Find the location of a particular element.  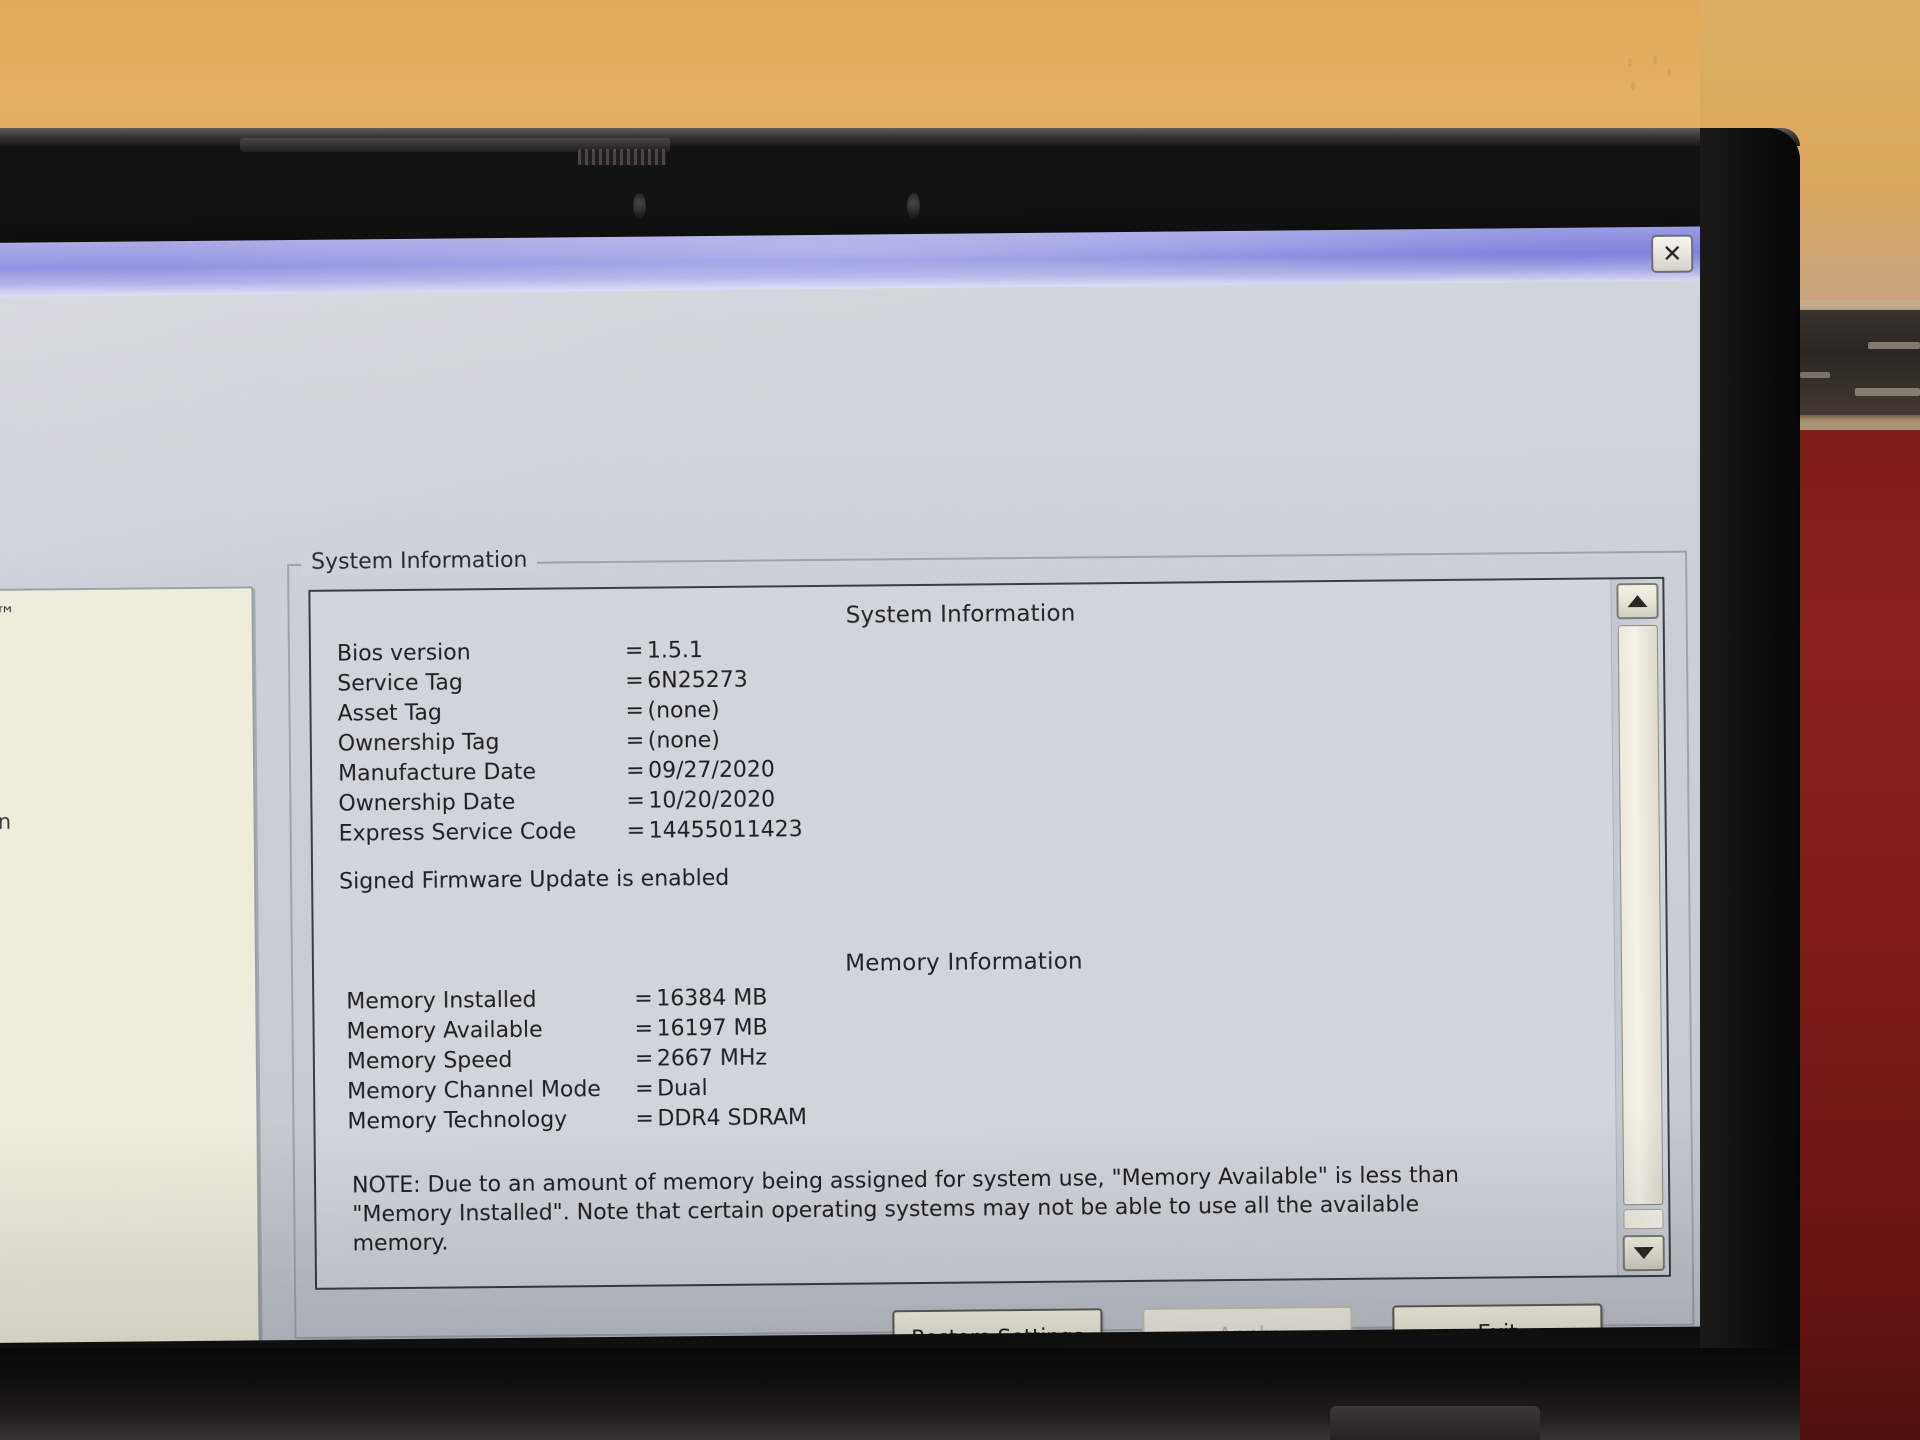

vertical-scrollbar is located at coordinates (1639, 927).